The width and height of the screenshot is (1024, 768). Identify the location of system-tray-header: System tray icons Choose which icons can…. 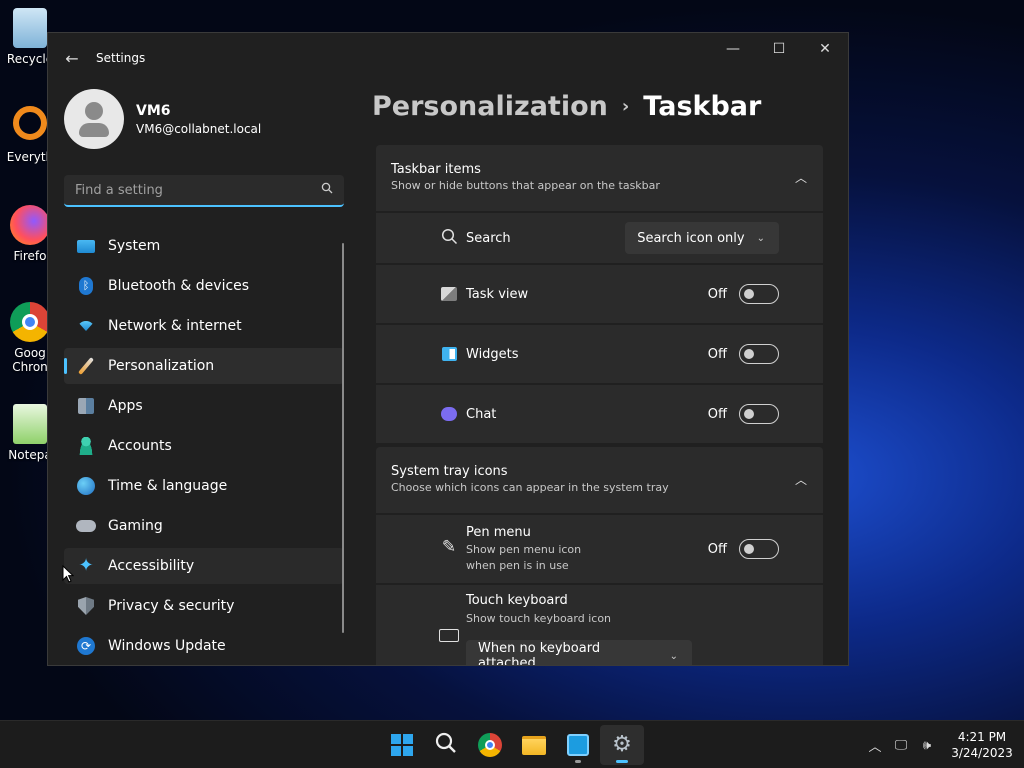
(599, 480).